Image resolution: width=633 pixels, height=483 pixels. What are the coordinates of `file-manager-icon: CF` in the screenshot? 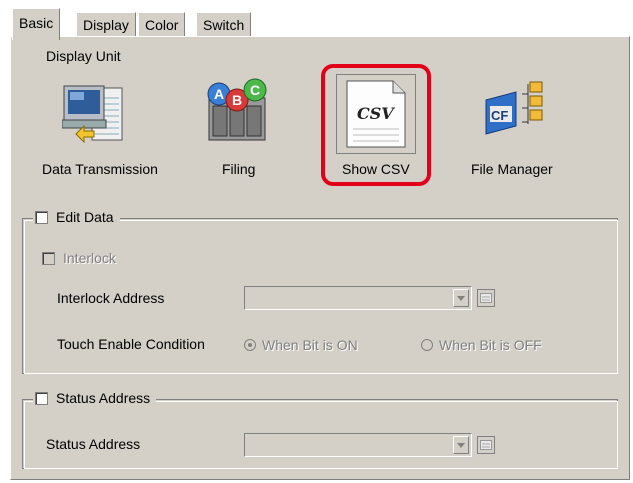 It's located at (514, 108).